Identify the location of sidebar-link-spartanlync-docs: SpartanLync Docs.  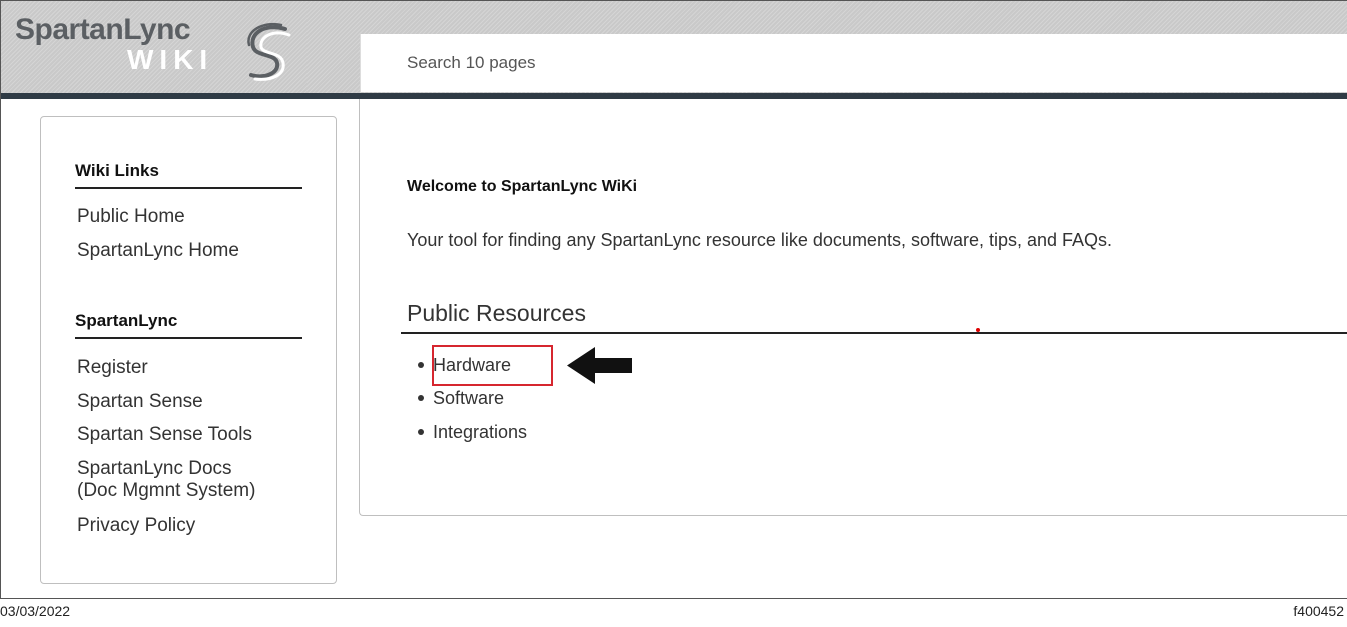
(154, 469).